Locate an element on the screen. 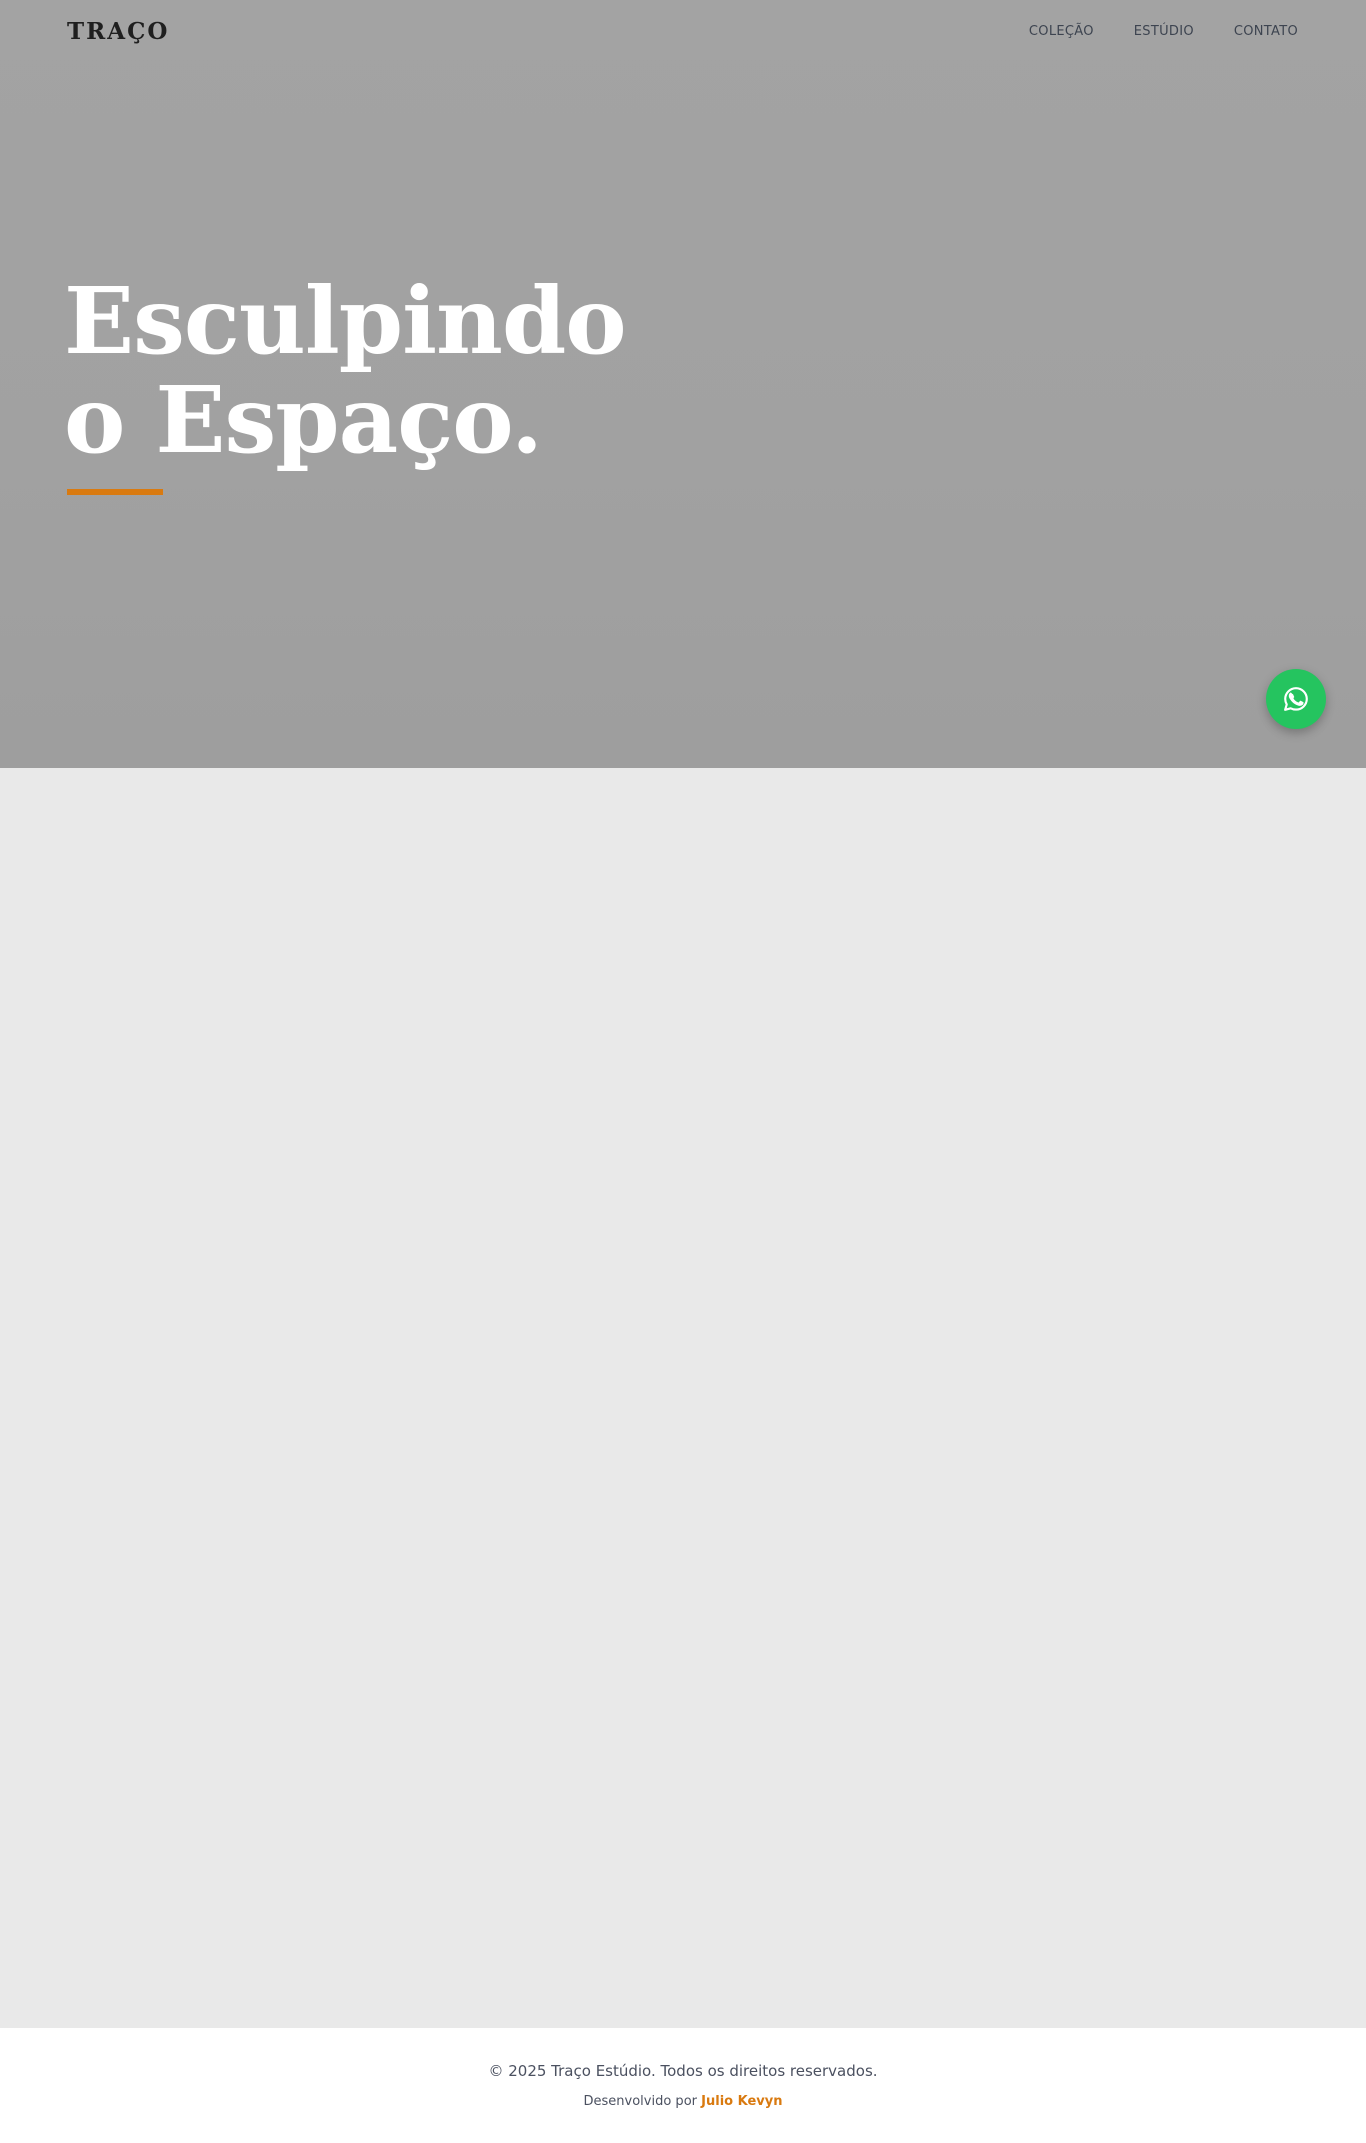  whatsapp-button is located at coordinates (1296, 699).